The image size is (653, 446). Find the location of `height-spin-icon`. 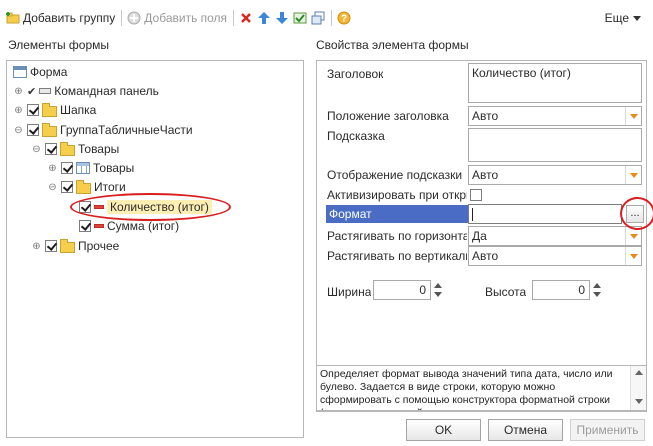

height-spin-icon is located at coordinates (597, 290).